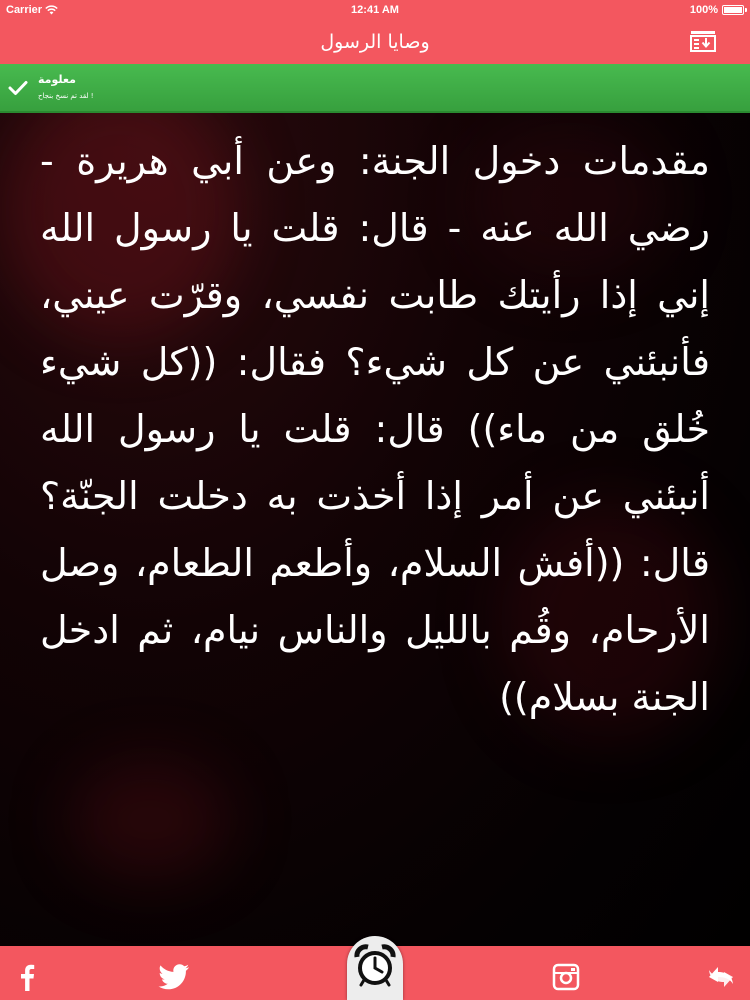  I want to click on facebook-icon, so click(26, 977).